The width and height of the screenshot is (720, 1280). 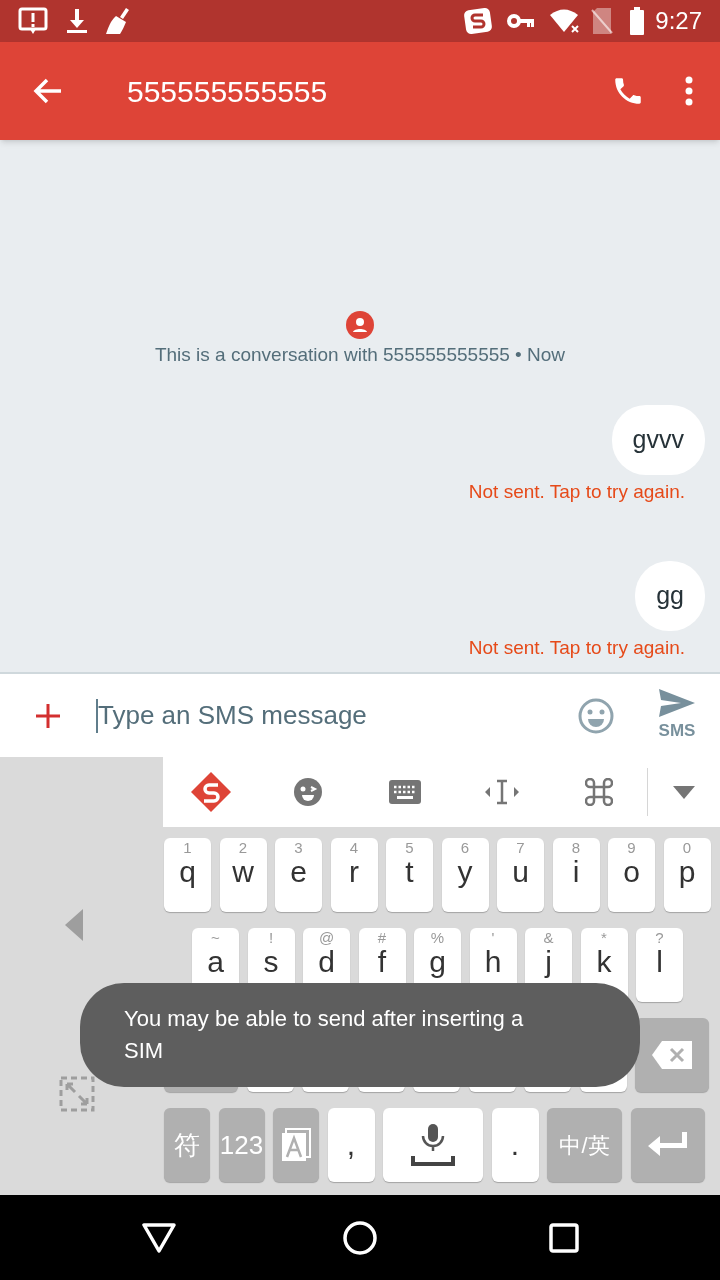 I want to click on keyboard-key: 6 y, so click(x=465, y=875).